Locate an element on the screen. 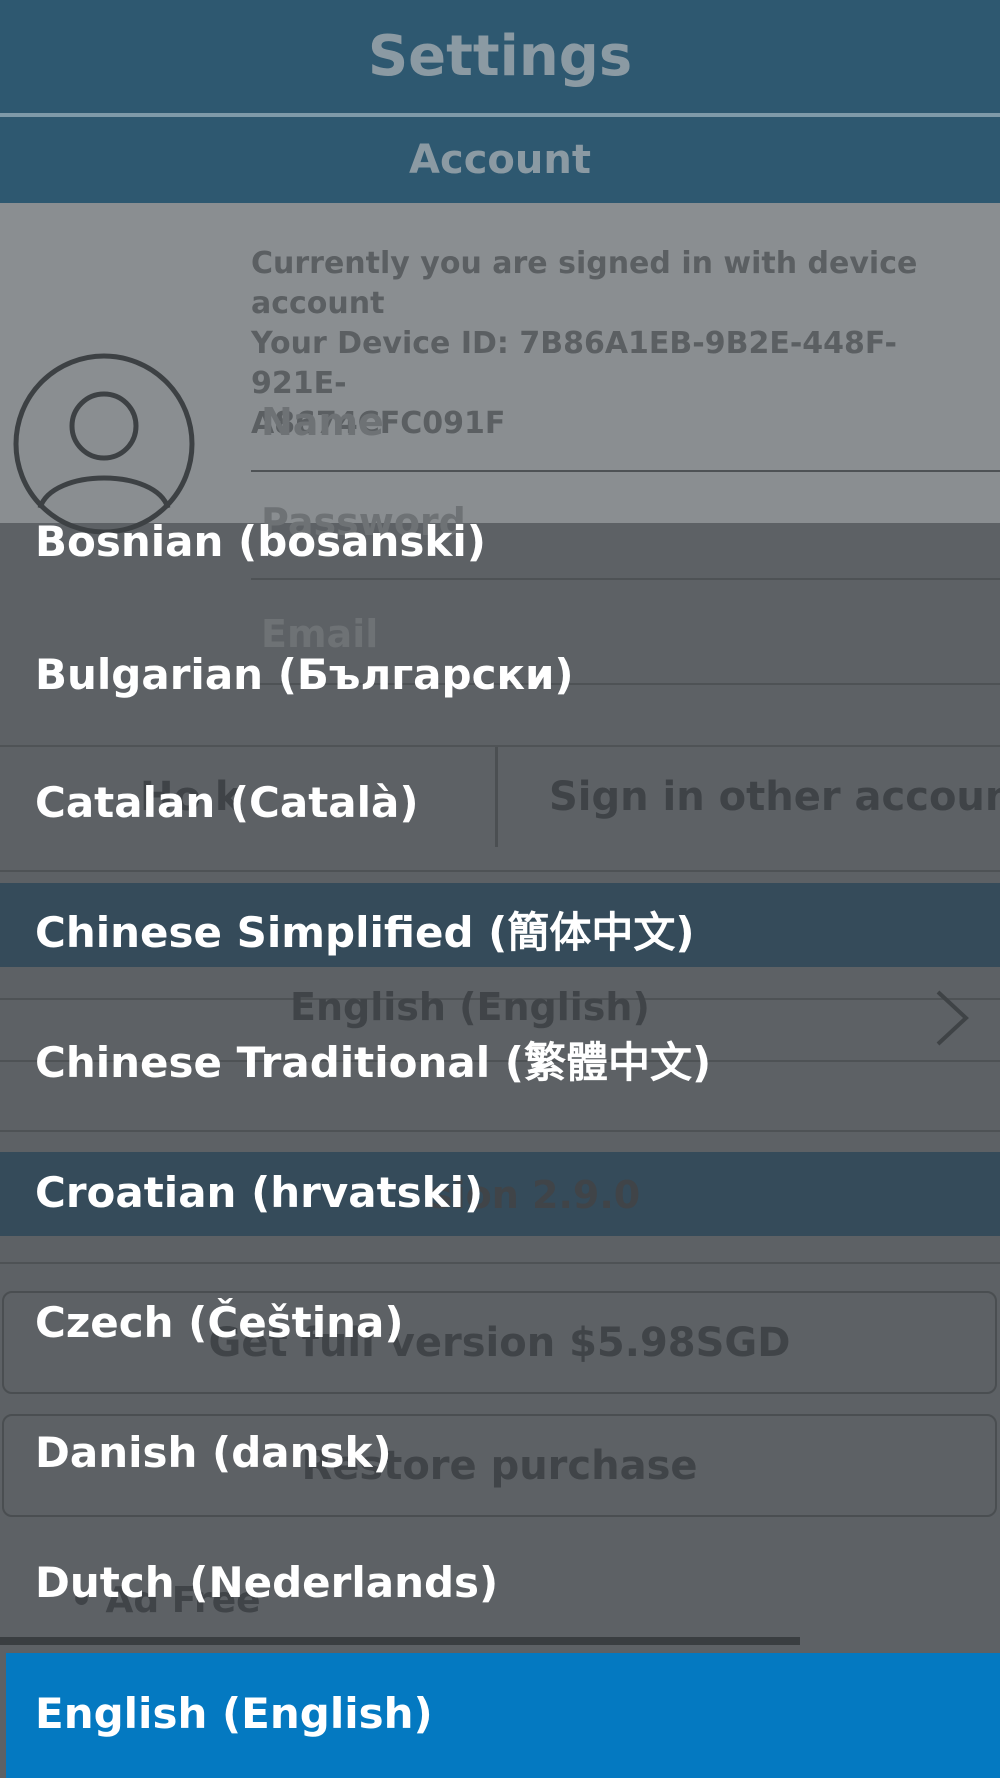 The width and height of the screenshot is (1000, 1778). language-option: Bulgarian (Български) is located at coordinates (304, 675).